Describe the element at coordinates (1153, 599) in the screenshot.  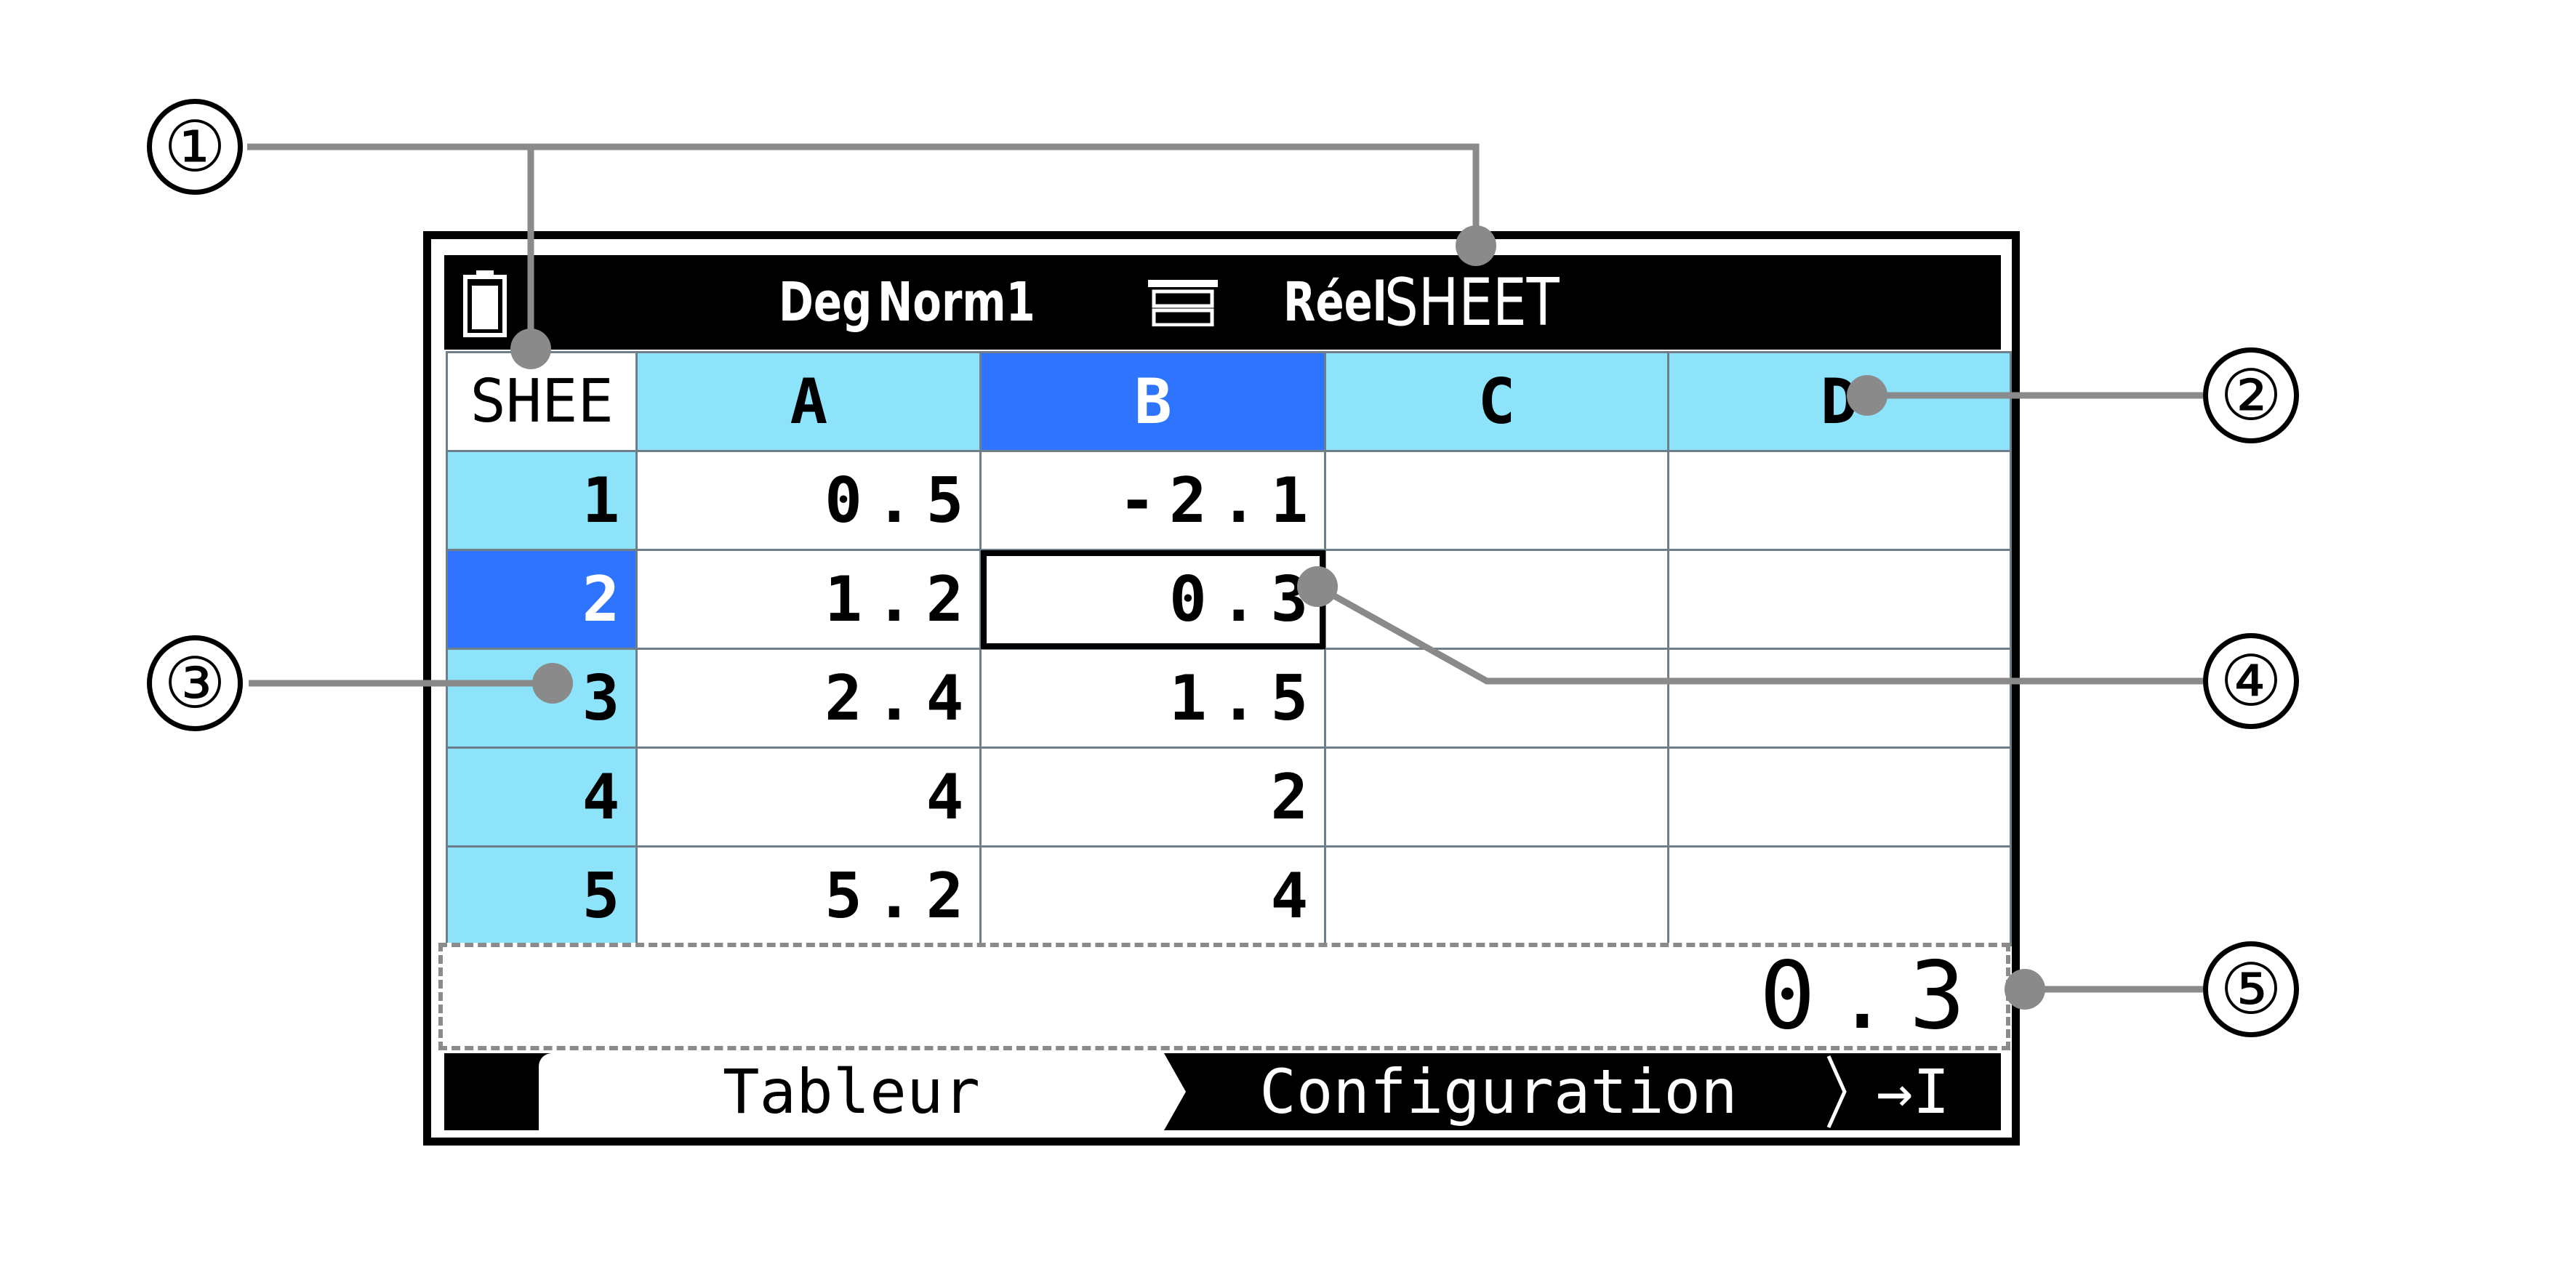
I see `cell-b2-active: 0.3` at that location.